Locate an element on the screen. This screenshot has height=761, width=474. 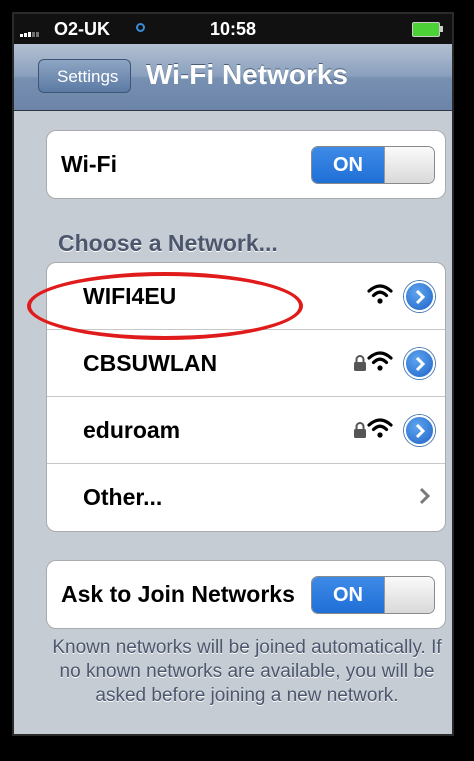
network-name: CBSUWLAN is located at coordinates (150, 363).